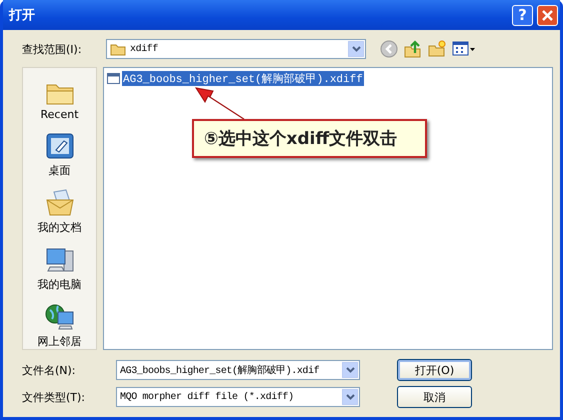 The height and width of the screenshot is (420, 563). What do you see at coordinates (243, 78) in the screenshot?
I see `file-item: AG3_boobs_higher_set(解胸部破甲).xdiff` at bounding box center [243, 78].